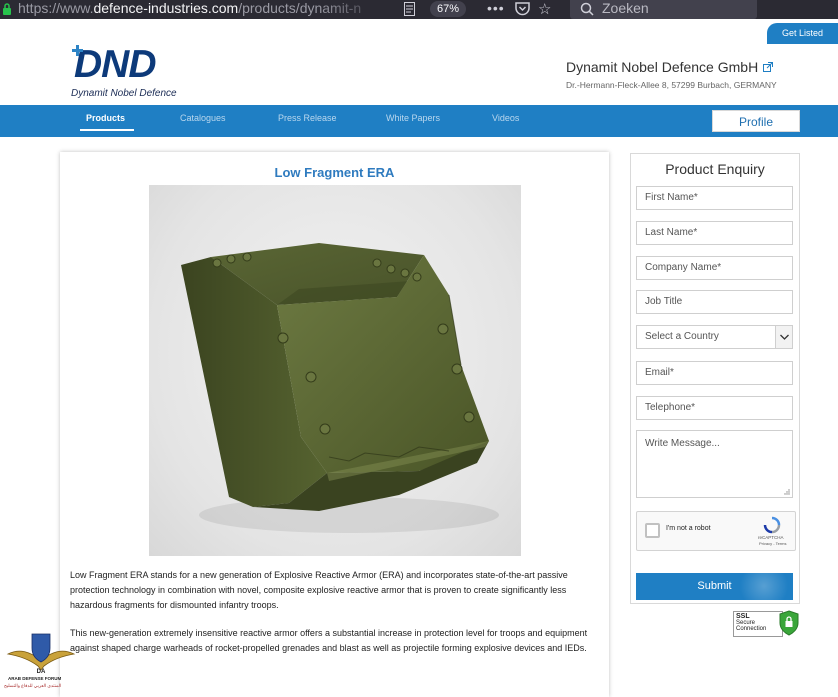 This screenshot has width=838, height=697. What do you see at coordinates (714, 302) in the screenshot?
I see `job-title-field: Job Title` at bounding box center [714, 302].